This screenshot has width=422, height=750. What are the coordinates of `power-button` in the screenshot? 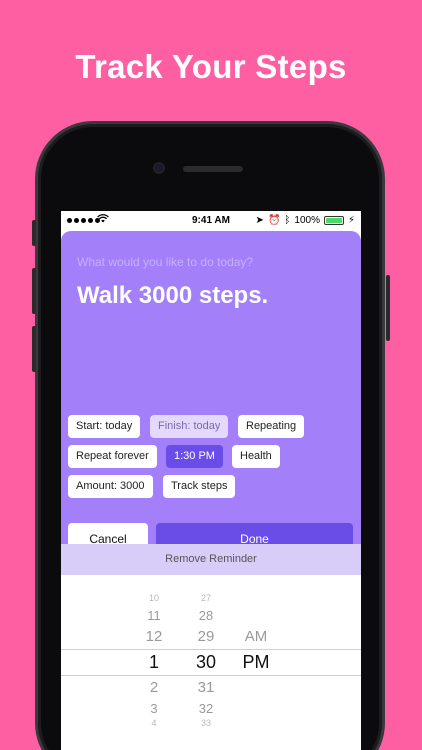 It's located at (388, 308).